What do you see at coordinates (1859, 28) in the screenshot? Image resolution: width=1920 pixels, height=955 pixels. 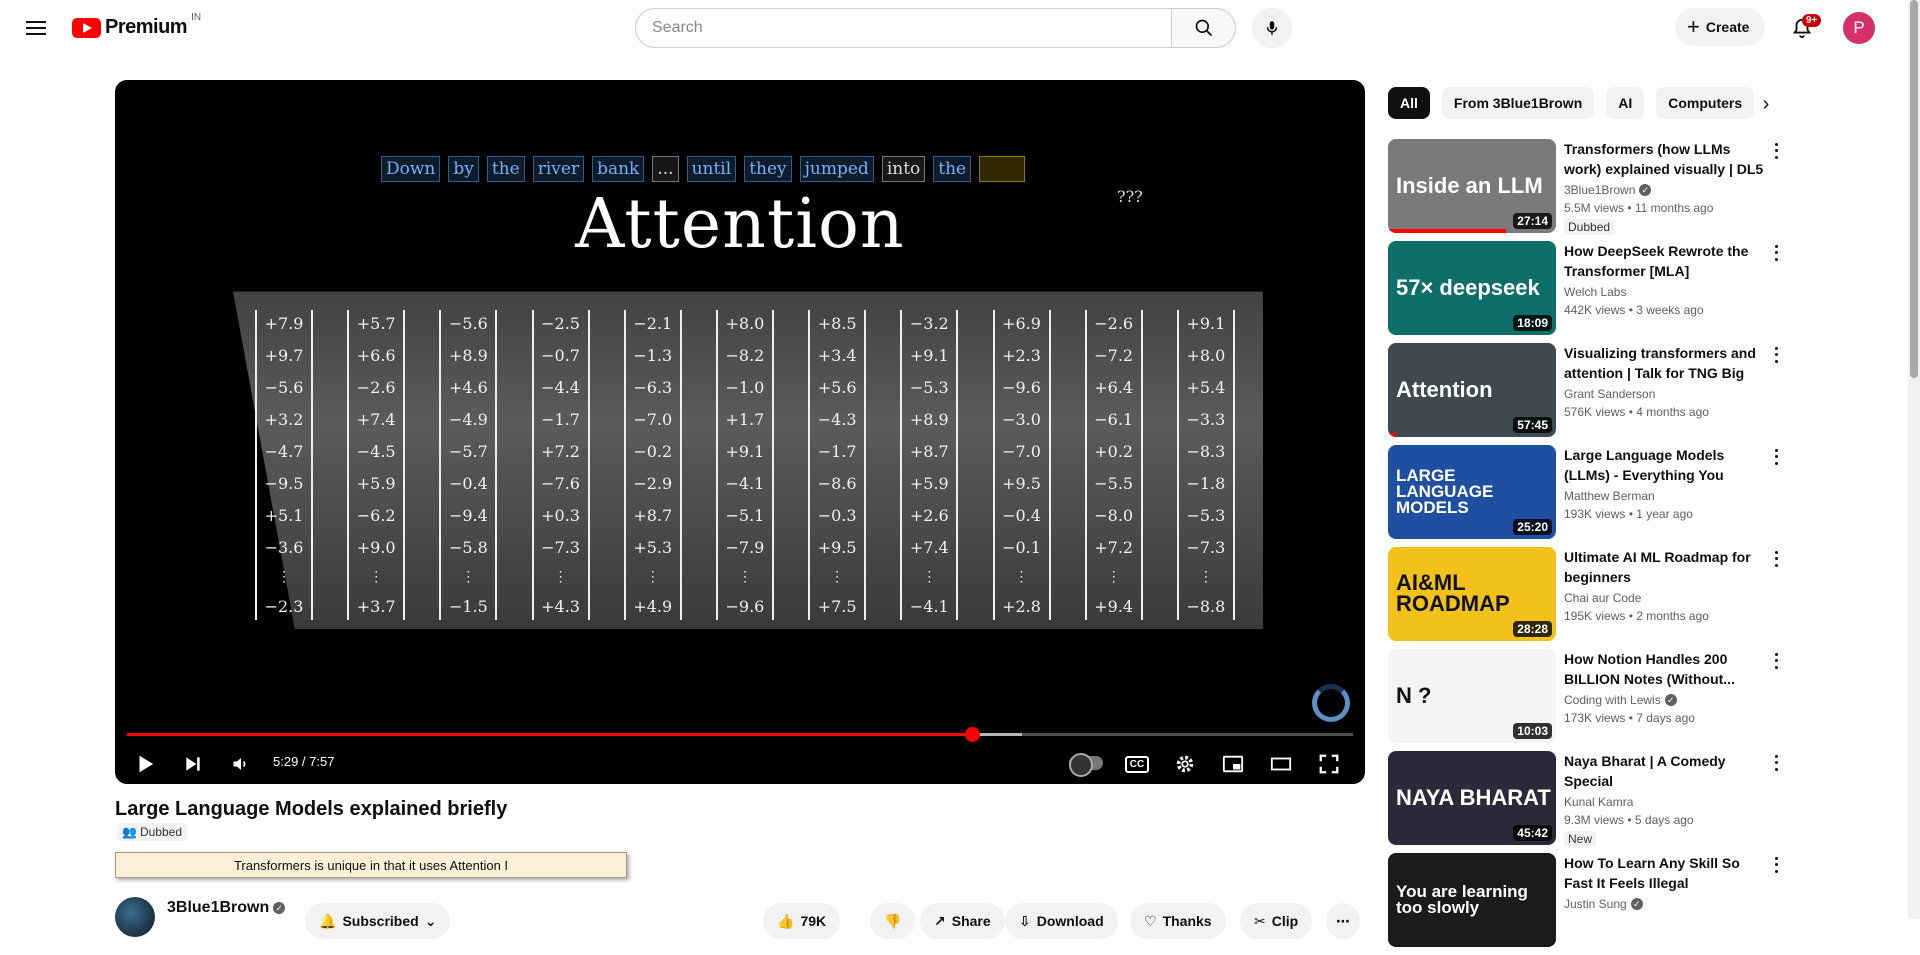 I see `account-avatar: P` at bounding box center [1859, 28].